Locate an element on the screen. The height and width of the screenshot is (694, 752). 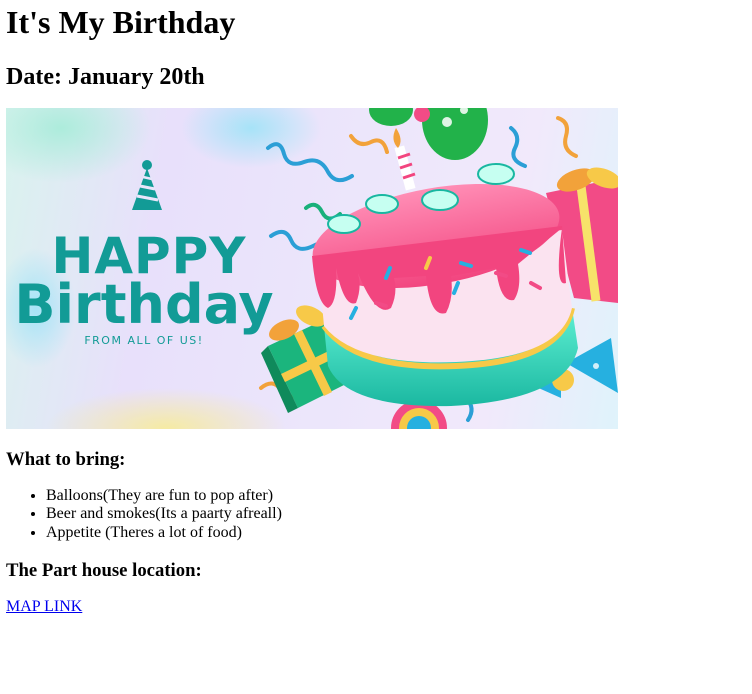
location-heading: The Part house location: is located at coordinates (104, 571).